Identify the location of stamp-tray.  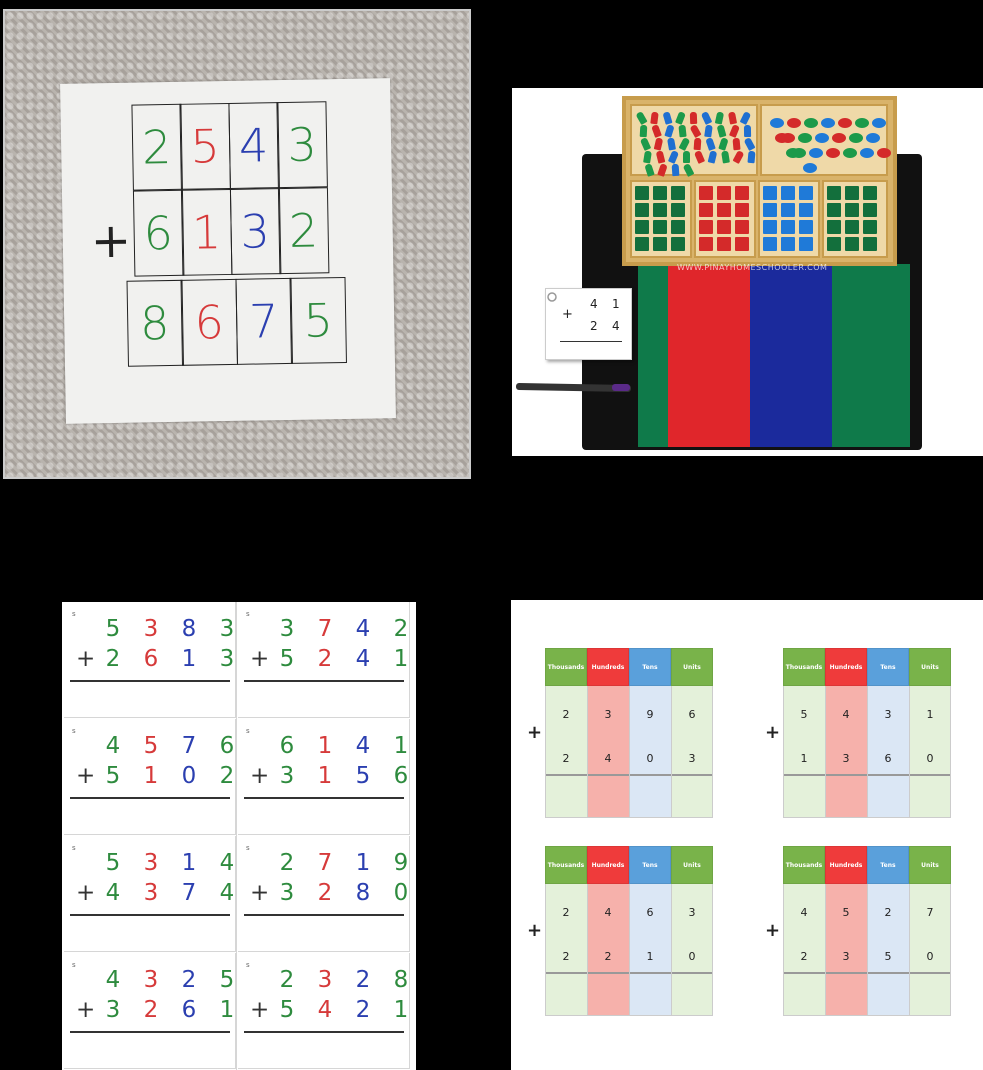
(759, 181).